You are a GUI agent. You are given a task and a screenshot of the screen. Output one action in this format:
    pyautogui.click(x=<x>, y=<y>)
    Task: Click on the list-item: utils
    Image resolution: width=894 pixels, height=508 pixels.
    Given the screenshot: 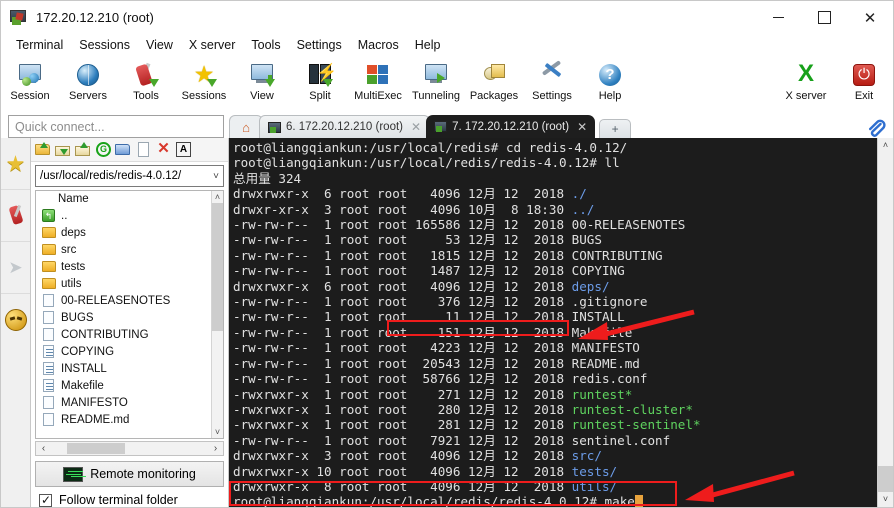 What is the action you would take?
    pyautogui.click(x=123, y=283)
    